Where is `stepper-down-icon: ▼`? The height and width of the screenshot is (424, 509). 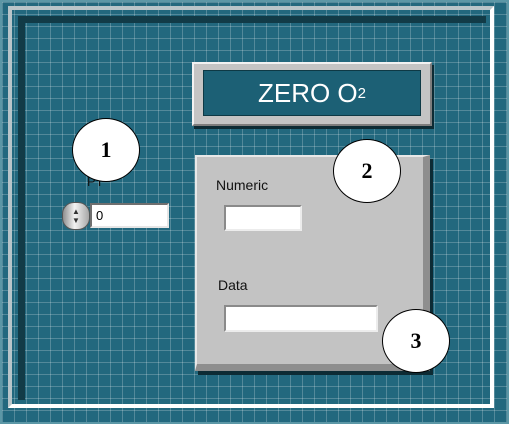
stepper-down-icon: ▼ is located at coordinates (76, 220).